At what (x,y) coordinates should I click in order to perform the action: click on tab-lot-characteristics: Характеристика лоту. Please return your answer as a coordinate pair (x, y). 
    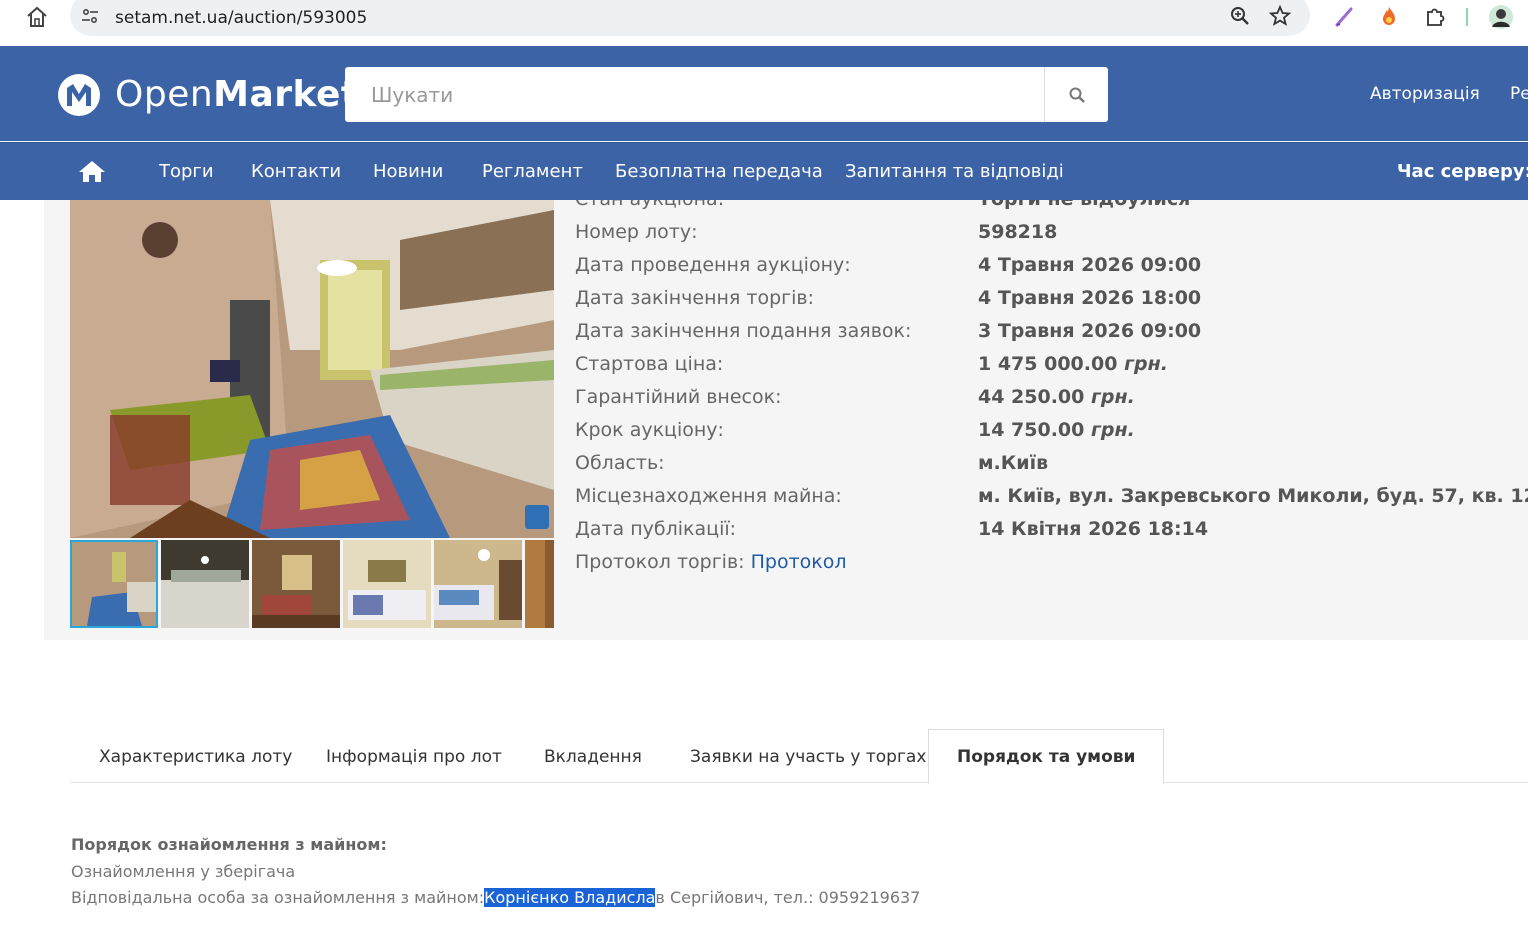
    Looking at the image, I should click on (195, 757).